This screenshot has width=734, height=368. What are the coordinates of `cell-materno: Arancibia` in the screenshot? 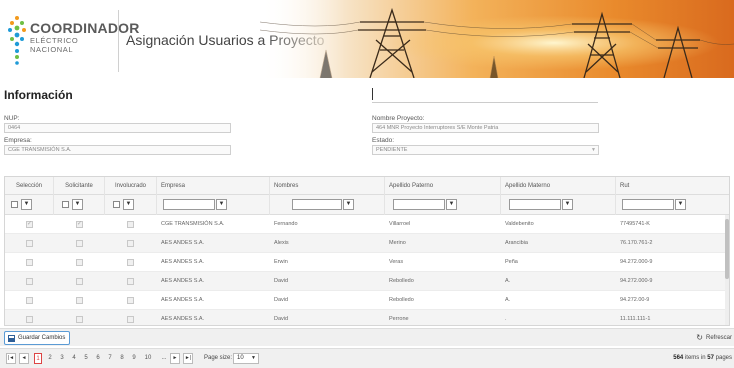 It's located at (516, 243).